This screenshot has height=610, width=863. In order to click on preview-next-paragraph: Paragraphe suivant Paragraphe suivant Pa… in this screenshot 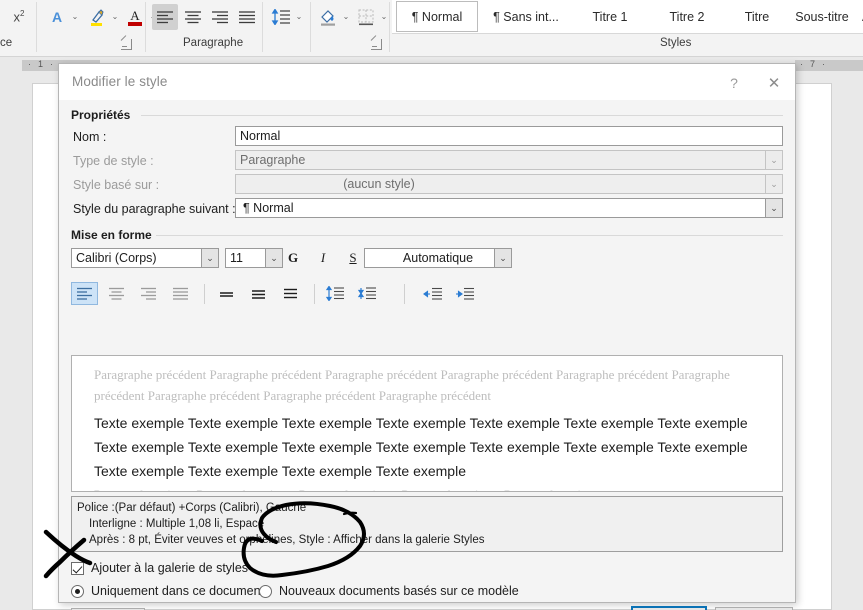, I will do `click(428, 487)`.